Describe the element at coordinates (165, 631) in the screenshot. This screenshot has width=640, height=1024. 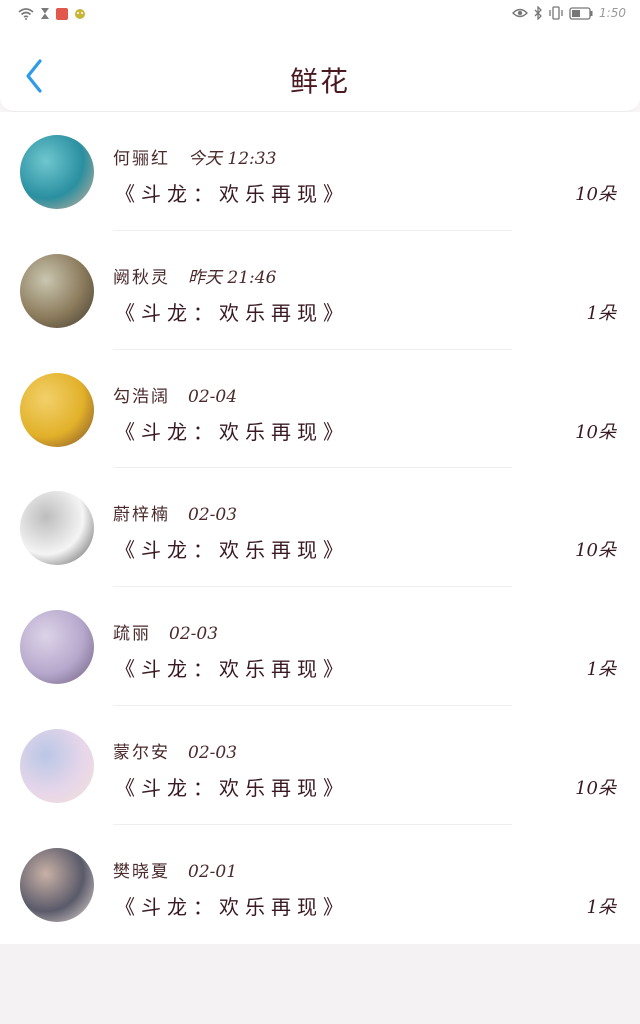
I see `gift-meta: 疏丽 02-03` at that location.